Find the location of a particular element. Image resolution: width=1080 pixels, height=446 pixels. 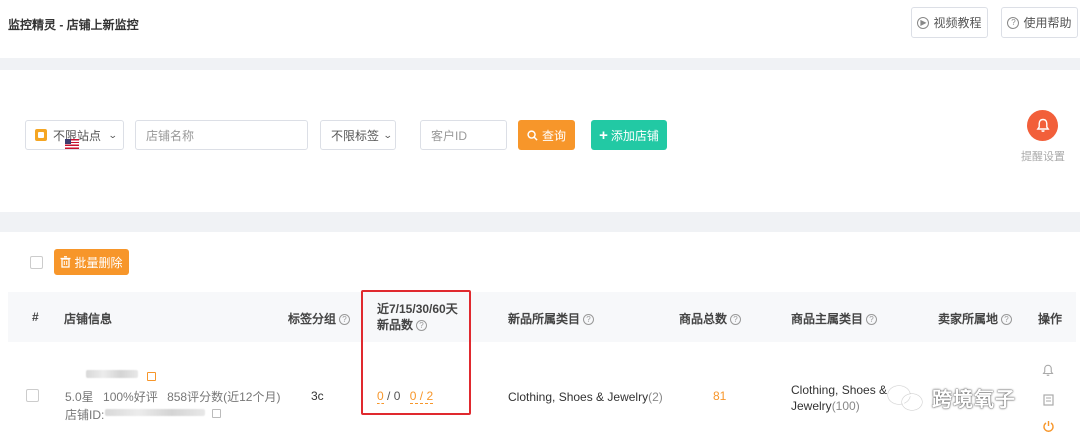

row-checkbox is located at coordinates (32, 395).